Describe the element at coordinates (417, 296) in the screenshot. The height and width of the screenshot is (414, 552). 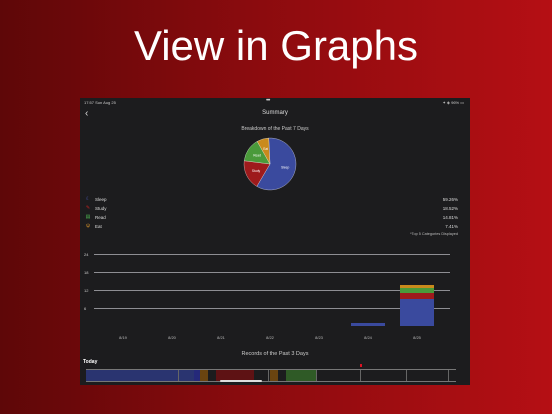
I see `bar-segment-study` at that location.